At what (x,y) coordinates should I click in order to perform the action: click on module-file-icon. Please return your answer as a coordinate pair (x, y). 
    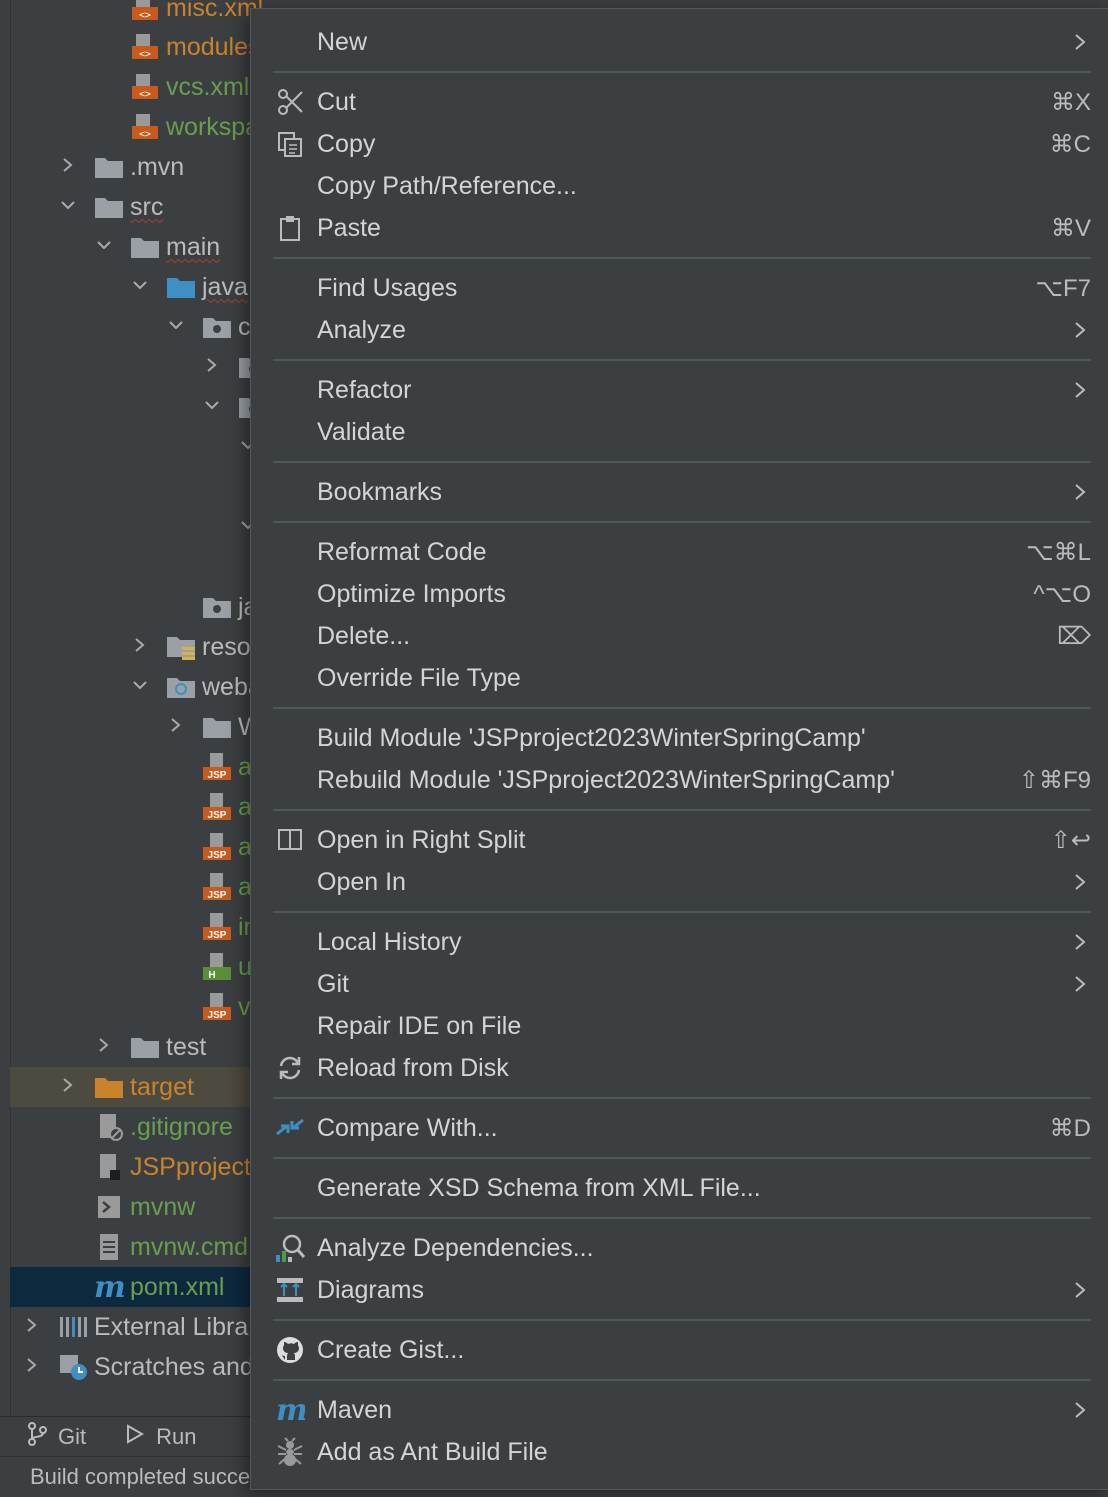
    Looking at the image, I should click on (109, 1167).